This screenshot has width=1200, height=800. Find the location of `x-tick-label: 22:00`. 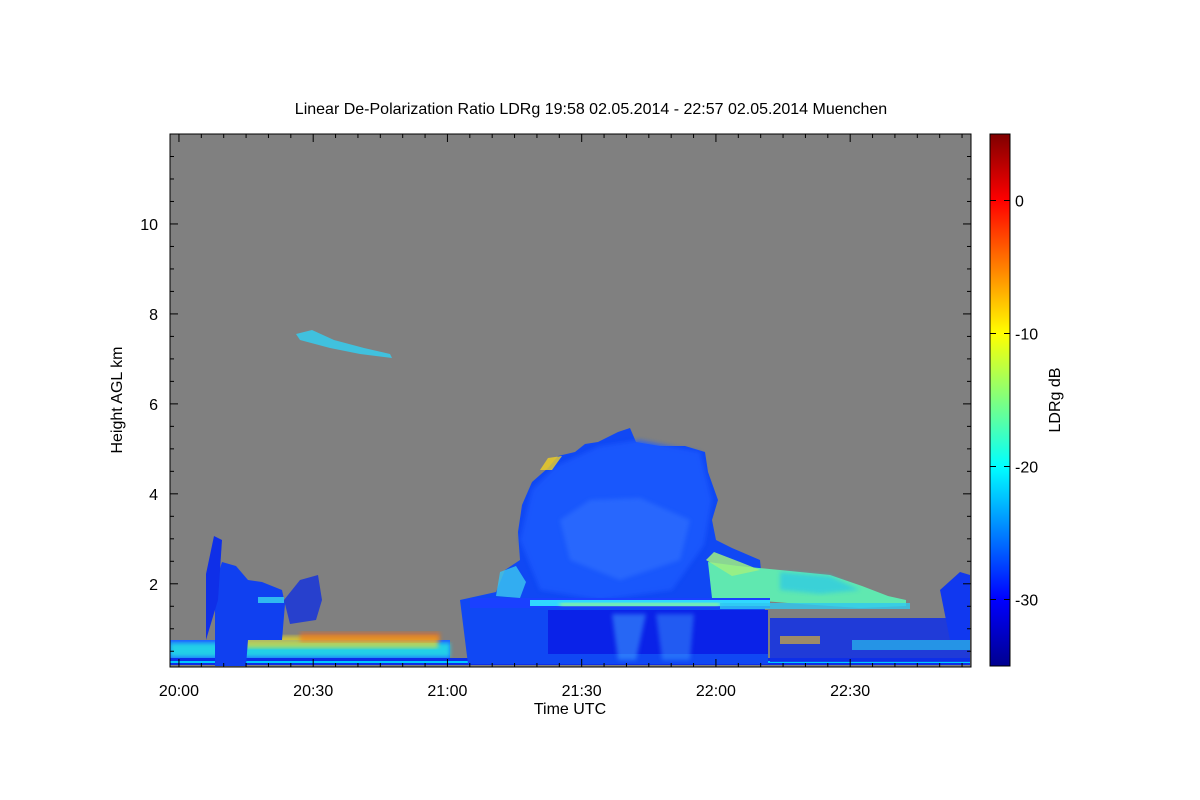

x-tick-label: 22:00 is located at coordinates (716, 691).